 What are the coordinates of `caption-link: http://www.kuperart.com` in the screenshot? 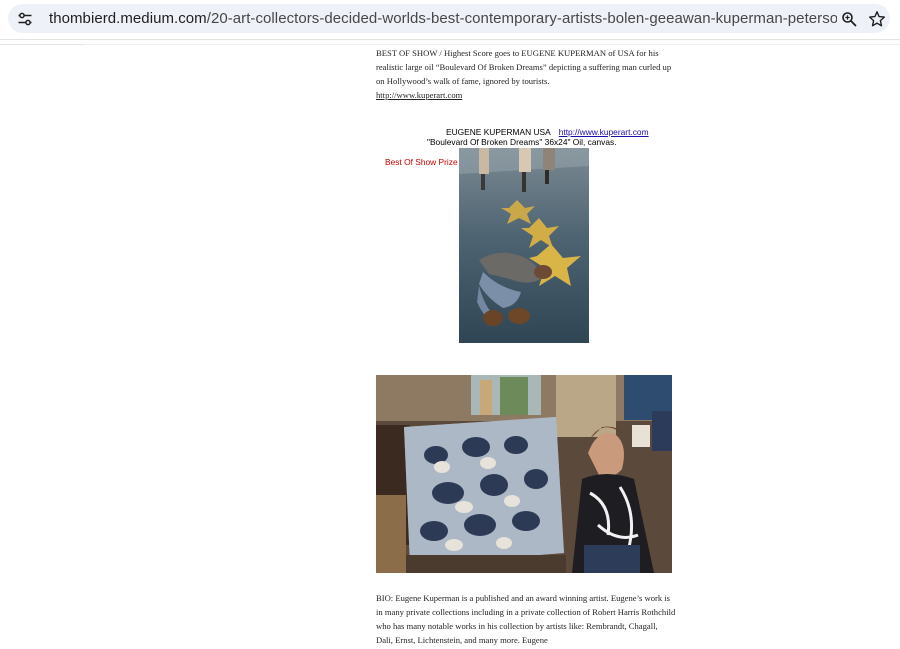 It's located at (604, 132).